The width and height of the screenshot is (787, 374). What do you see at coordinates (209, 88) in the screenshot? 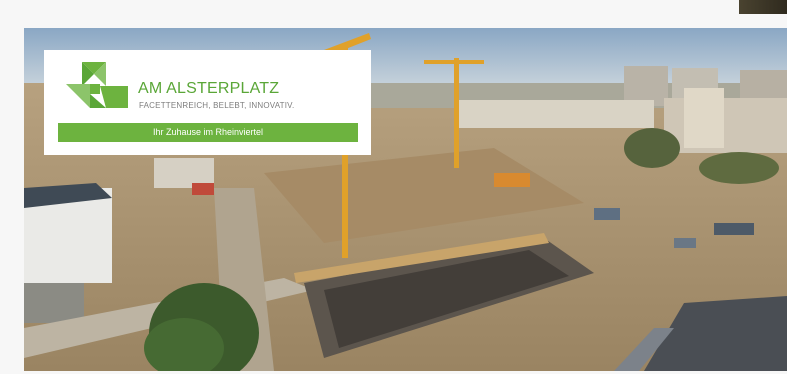
I see `brand-title: AM ALSTERPLATZ` at bounding box center [209, 88].